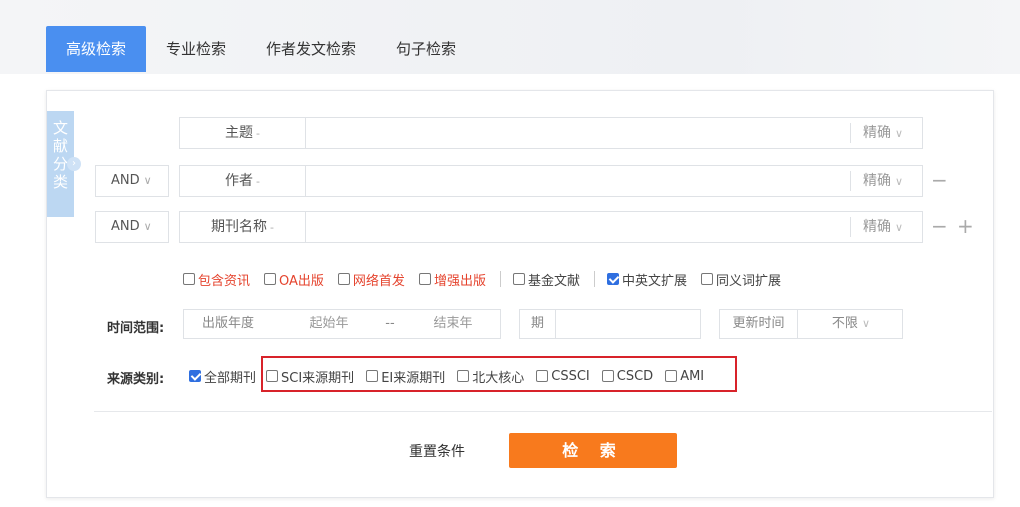 This screenshot has height=507, width=1020. What do you see at coordinates (230, 378) in the screenshot?
I see `option-label: 全部期刊` at bounding box center [230, 378].